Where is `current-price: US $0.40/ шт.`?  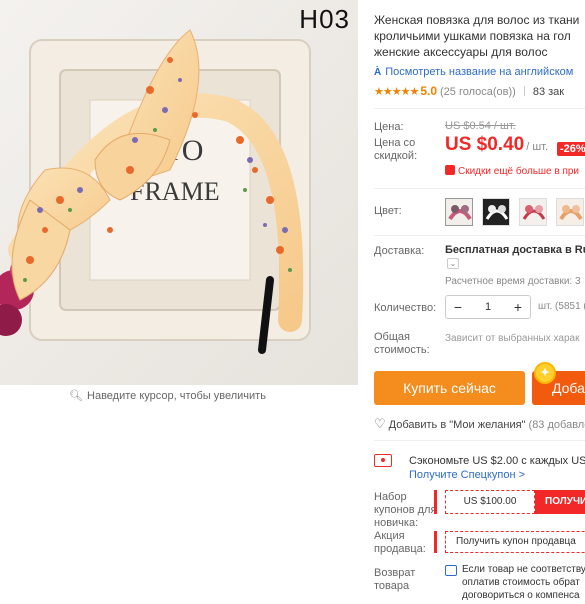
current-price: US $0.40/ шт. is located at coordinates (496, 145).